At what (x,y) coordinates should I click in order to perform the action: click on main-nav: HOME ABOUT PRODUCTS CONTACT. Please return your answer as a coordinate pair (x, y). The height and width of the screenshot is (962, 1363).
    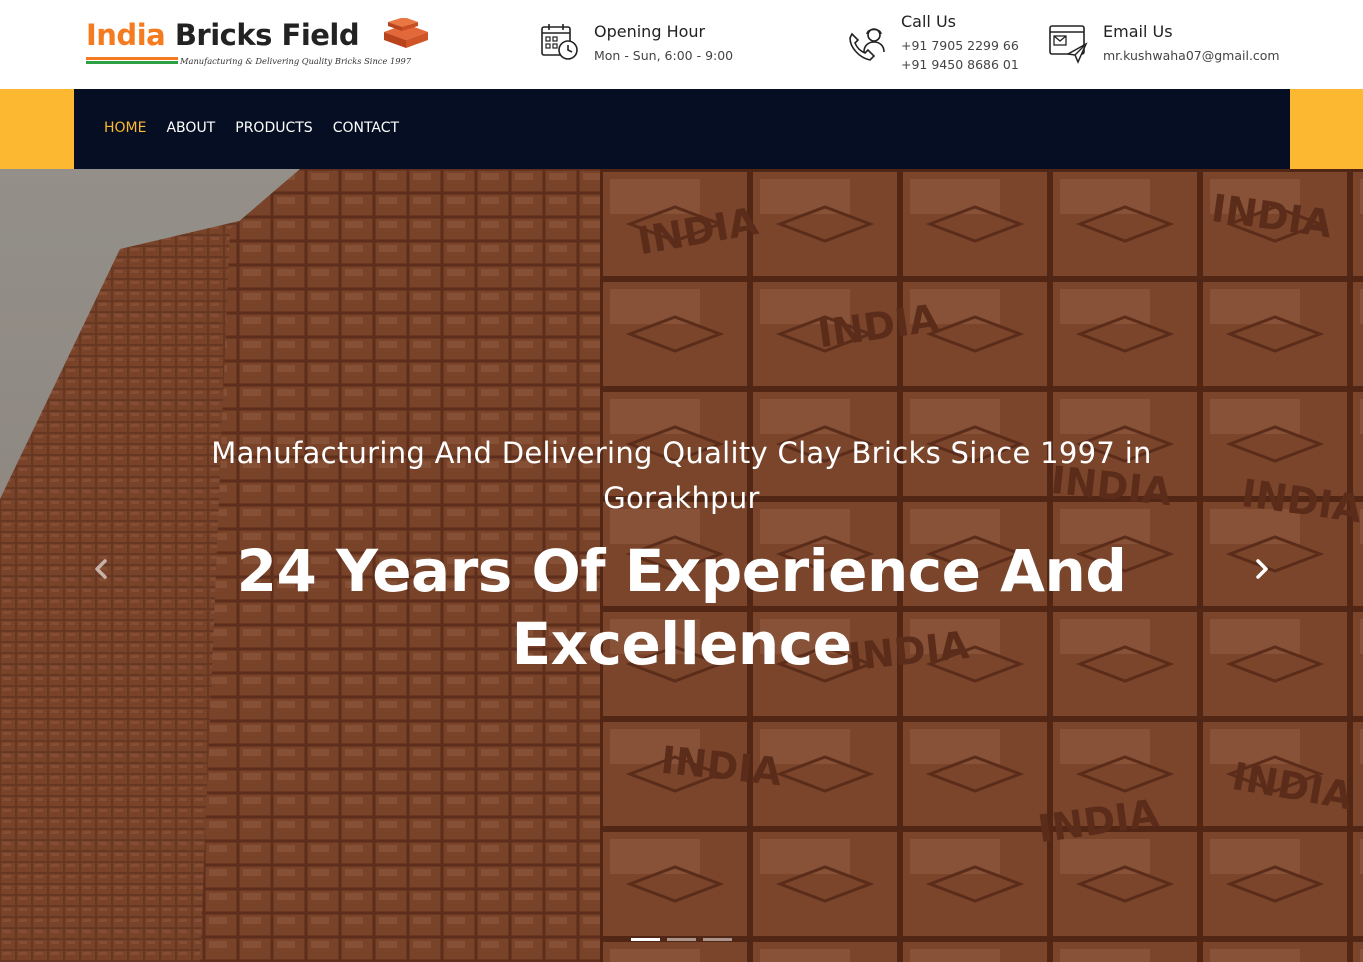
    Looking at the image, I should click on (682, 129).